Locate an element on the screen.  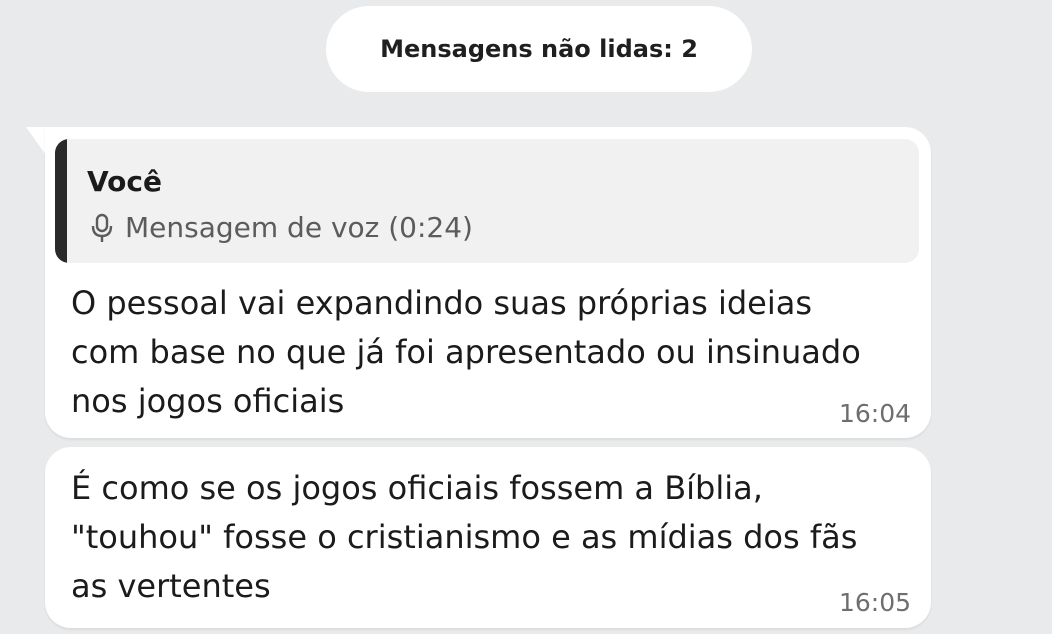
unread-messages-banner: Mensagens não lidas: 2 is located at coordinates (539, 49).